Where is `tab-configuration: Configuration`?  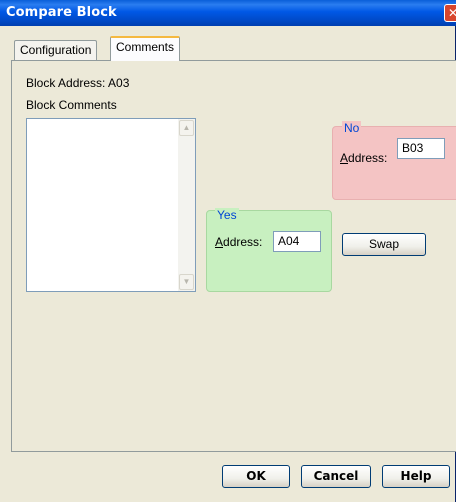
tab-configuration: Configuration is located at coordinates (56, 50).